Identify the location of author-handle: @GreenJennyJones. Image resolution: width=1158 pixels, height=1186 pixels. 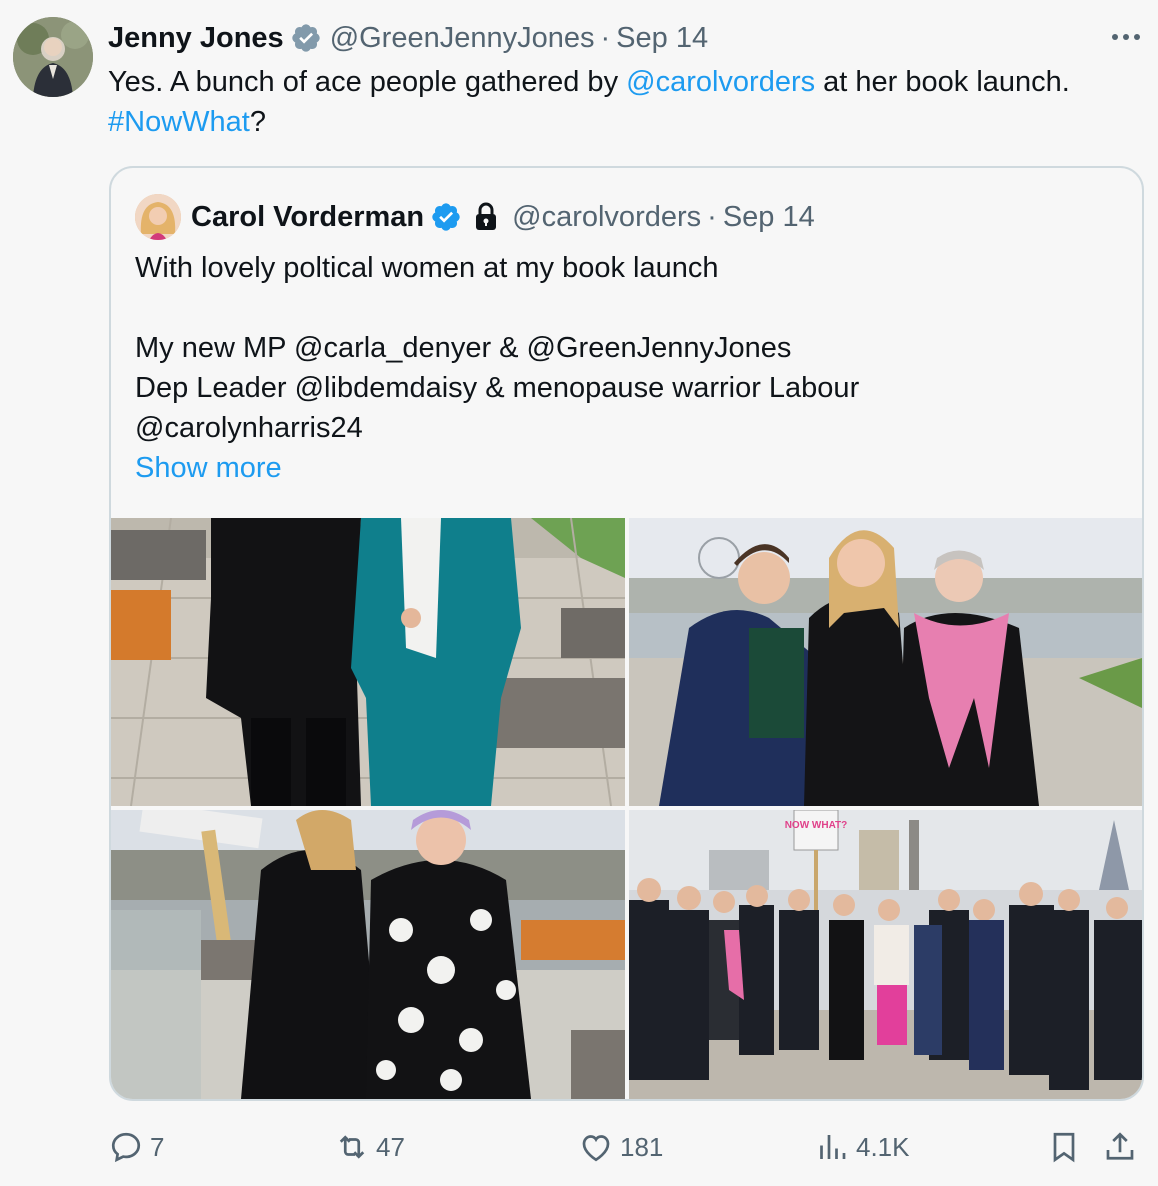
(462, 38).